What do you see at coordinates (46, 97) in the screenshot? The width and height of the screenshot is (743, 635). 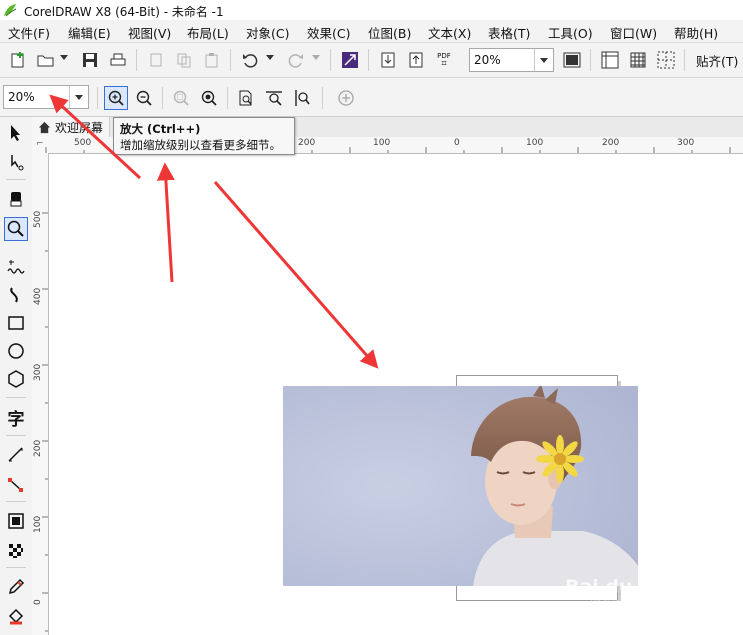 I see `zoom-levels-combo: 20%` at bounding box center [46, 97].